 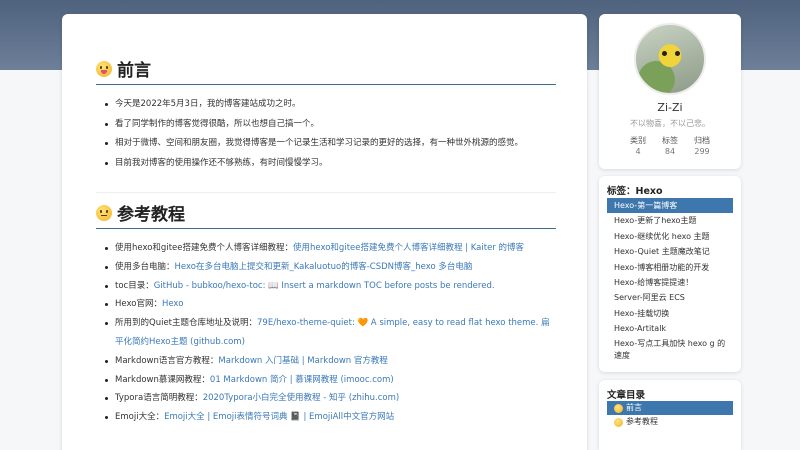 I want to click on toc-card: 文章目录 前言 参考教程, so click(x=670, y=415).